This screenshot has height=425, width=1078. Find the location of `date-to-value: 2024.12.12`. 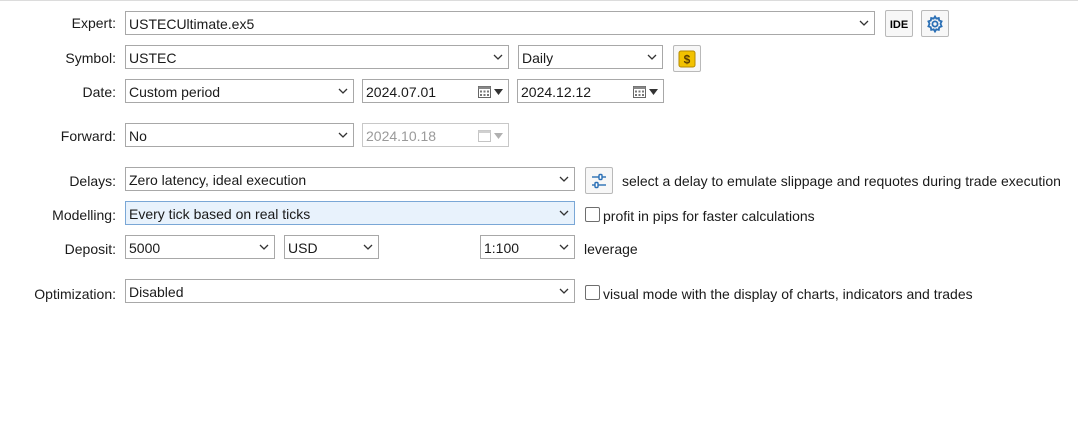

date-to-value: 2024.12.12 is located at coordinates (556, 92).